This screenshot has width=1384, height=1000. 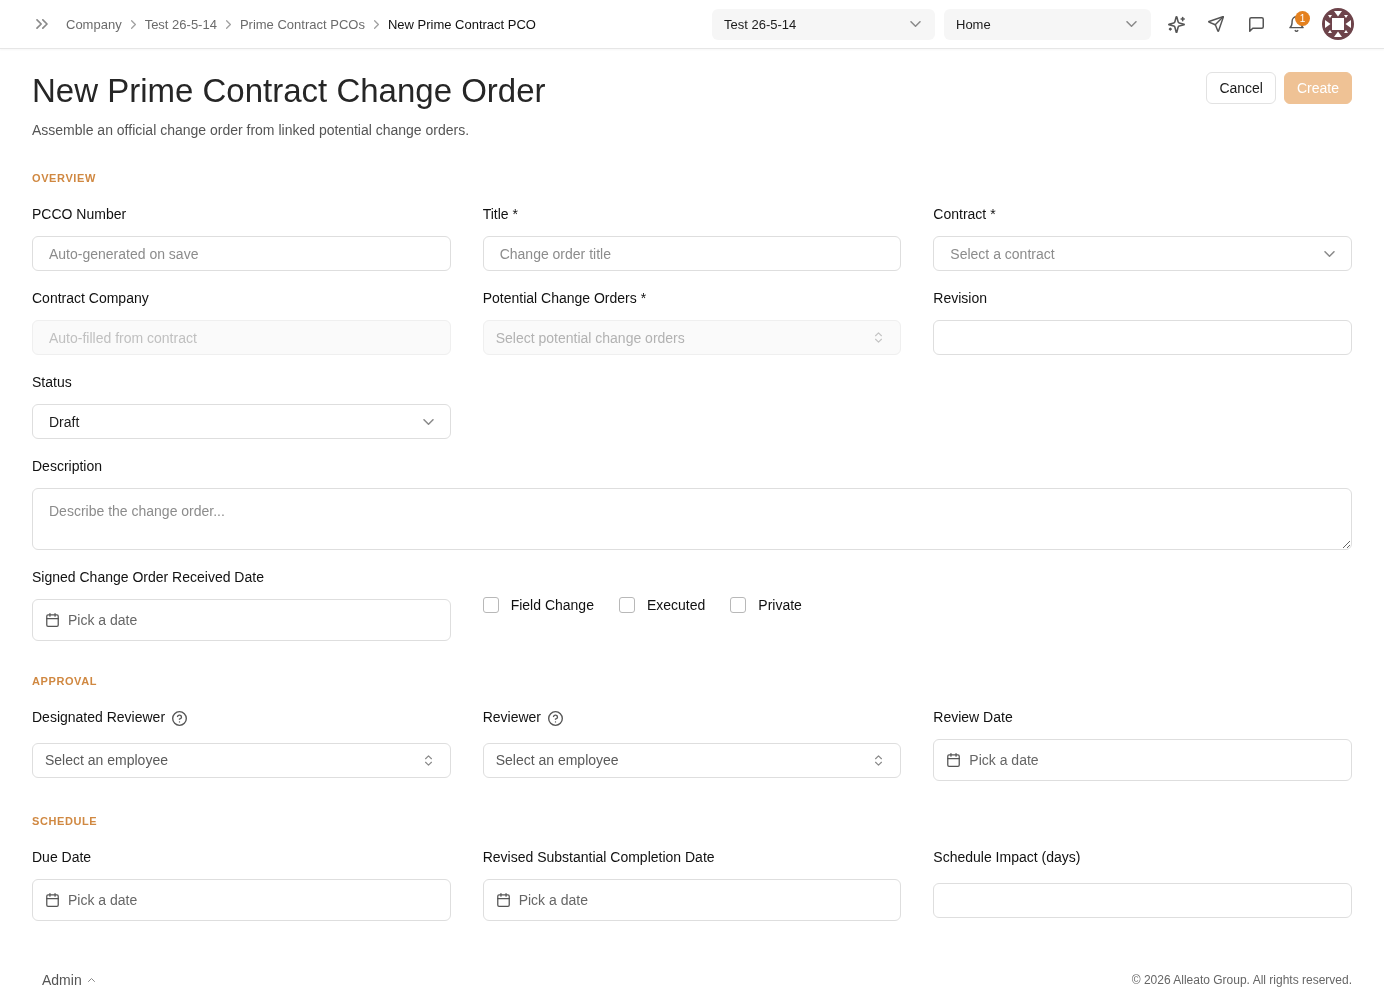 What do you see at coordinates (62, 857) in the screenshot?
I see `field-label: Due Date` at bounding box center [62, 857].